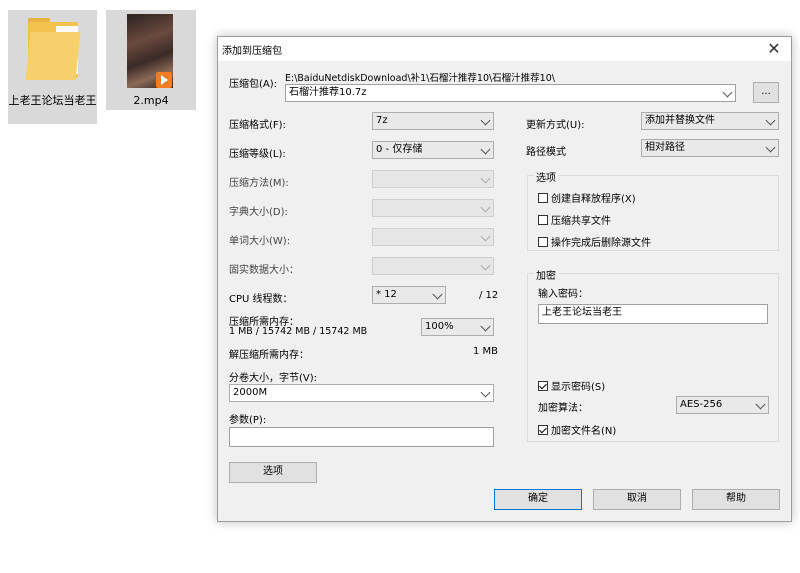  I want to click on word-label: 单词大小(W):, so click(260, 241).